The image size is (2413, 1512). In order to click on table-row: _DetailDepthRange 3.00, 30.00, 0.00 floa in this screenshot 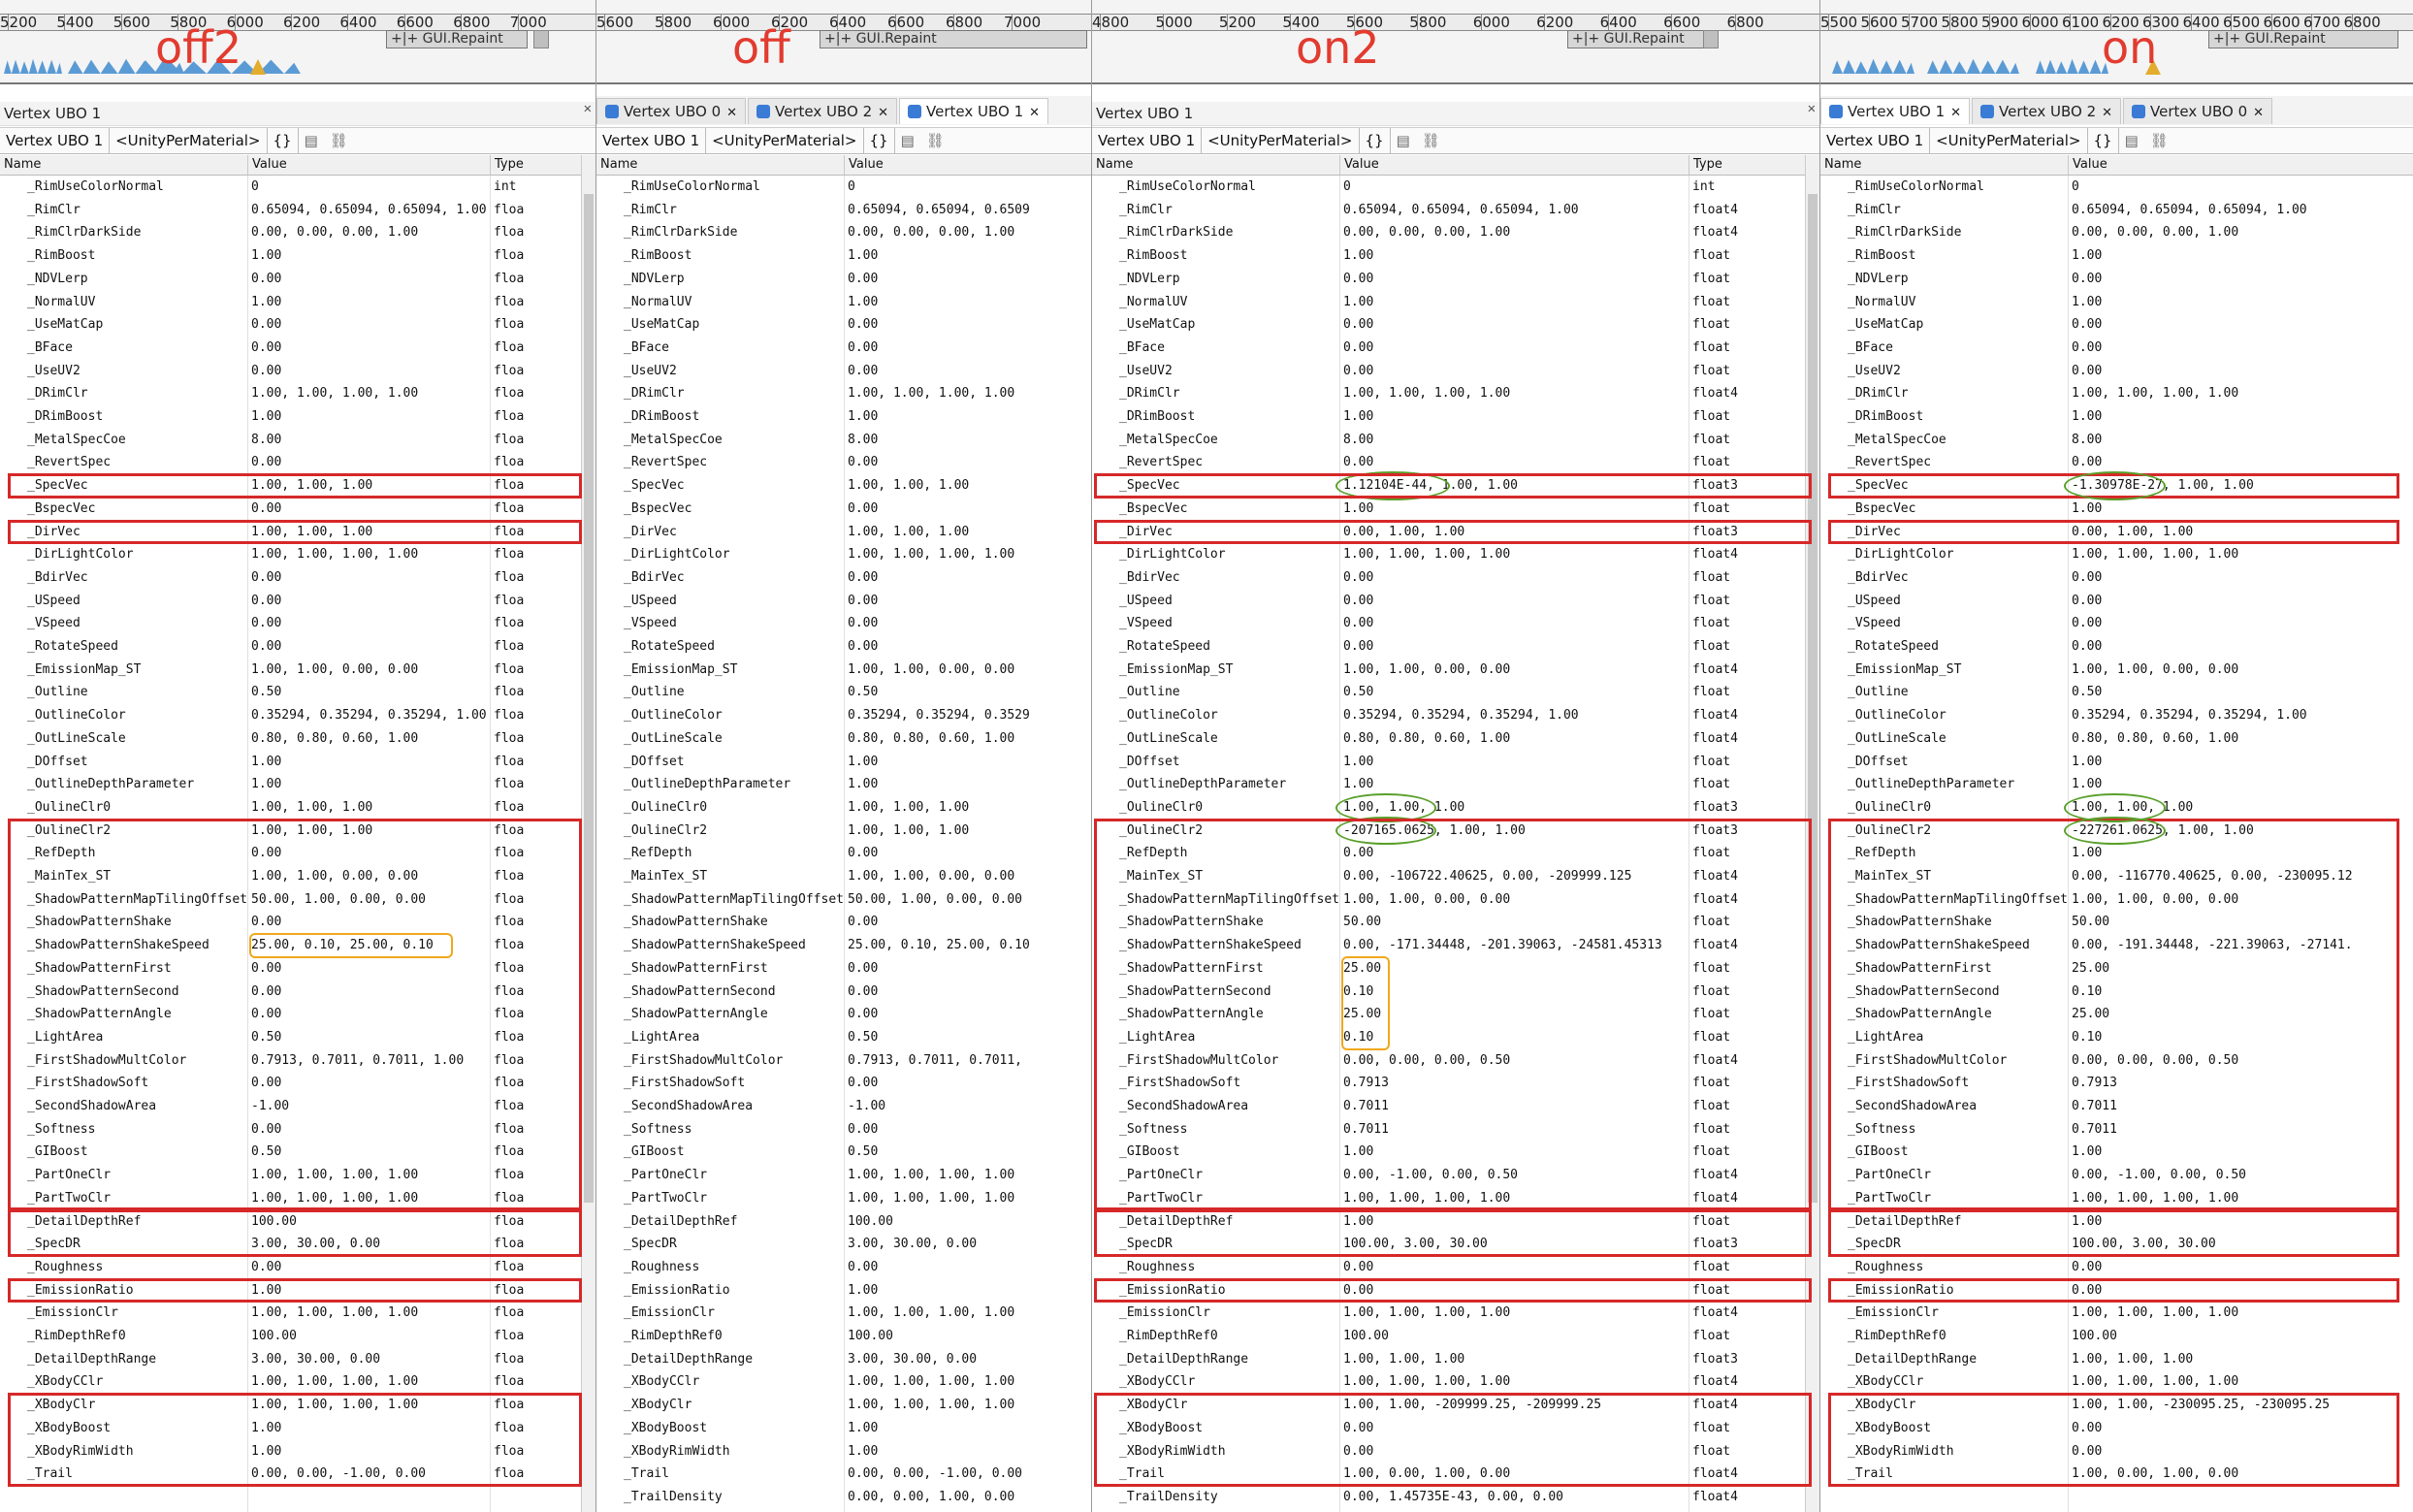, I will do `click(298, 1359)`.